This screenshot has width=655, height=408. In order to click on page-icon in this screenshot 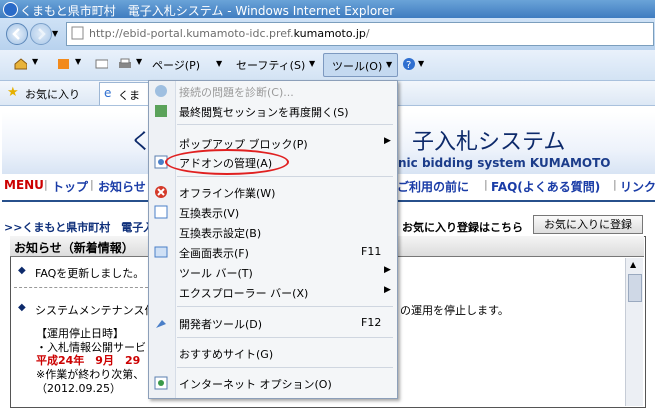, I will do `click(77, 33)`.